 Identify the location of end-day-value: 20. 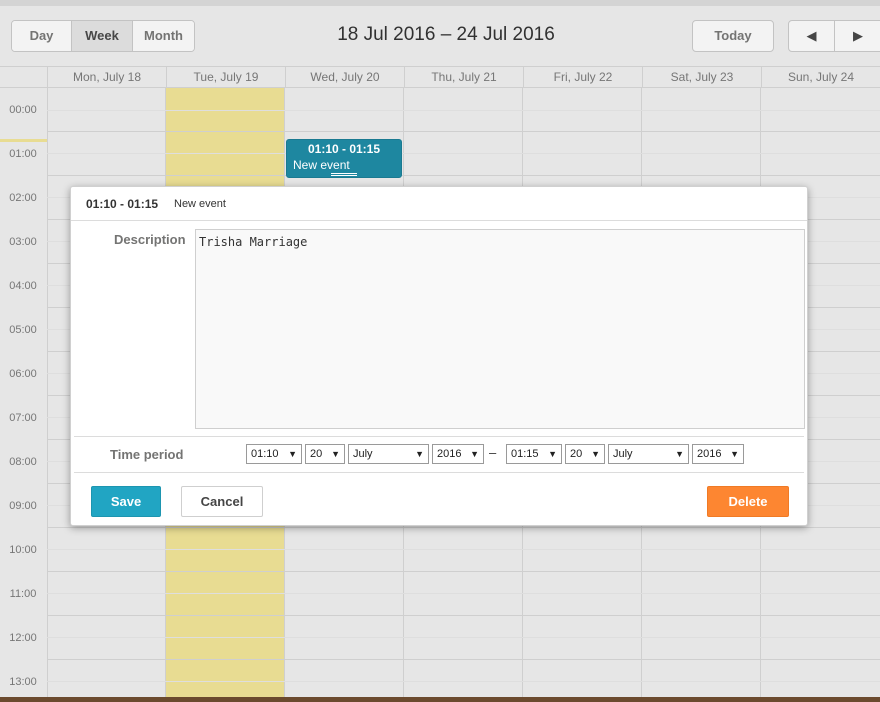
(576, 454).